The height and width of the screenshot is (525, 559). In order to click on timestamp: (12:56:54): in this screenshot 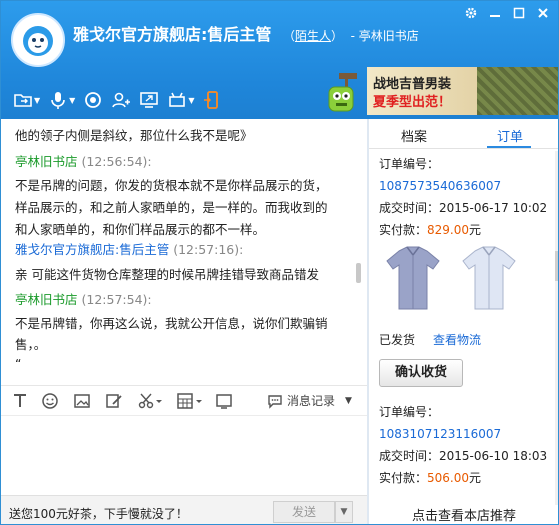, I will do `click(116, 161)`.